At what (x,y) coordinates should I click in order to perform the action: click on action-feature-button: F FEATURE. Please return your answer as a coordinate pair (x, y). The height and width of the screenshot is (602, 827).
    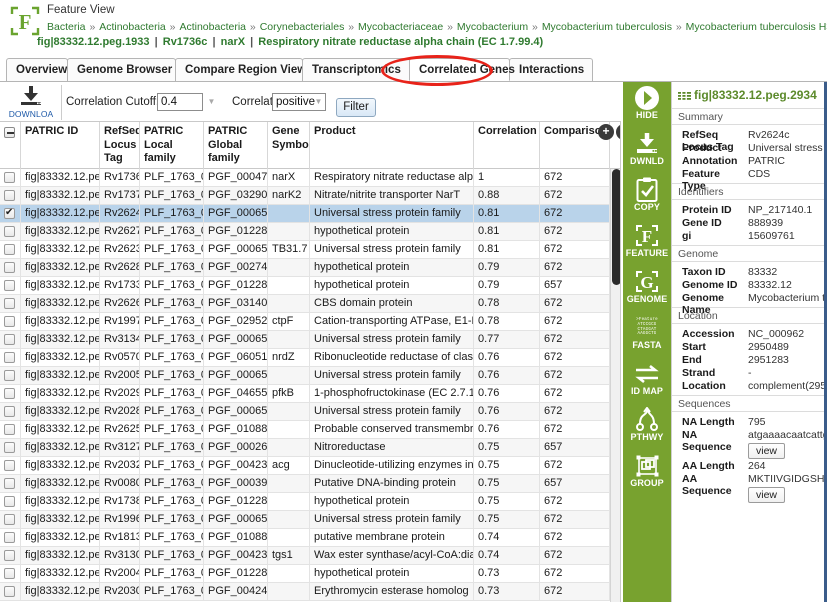
    Looking at the image, I should click on (647, 243).